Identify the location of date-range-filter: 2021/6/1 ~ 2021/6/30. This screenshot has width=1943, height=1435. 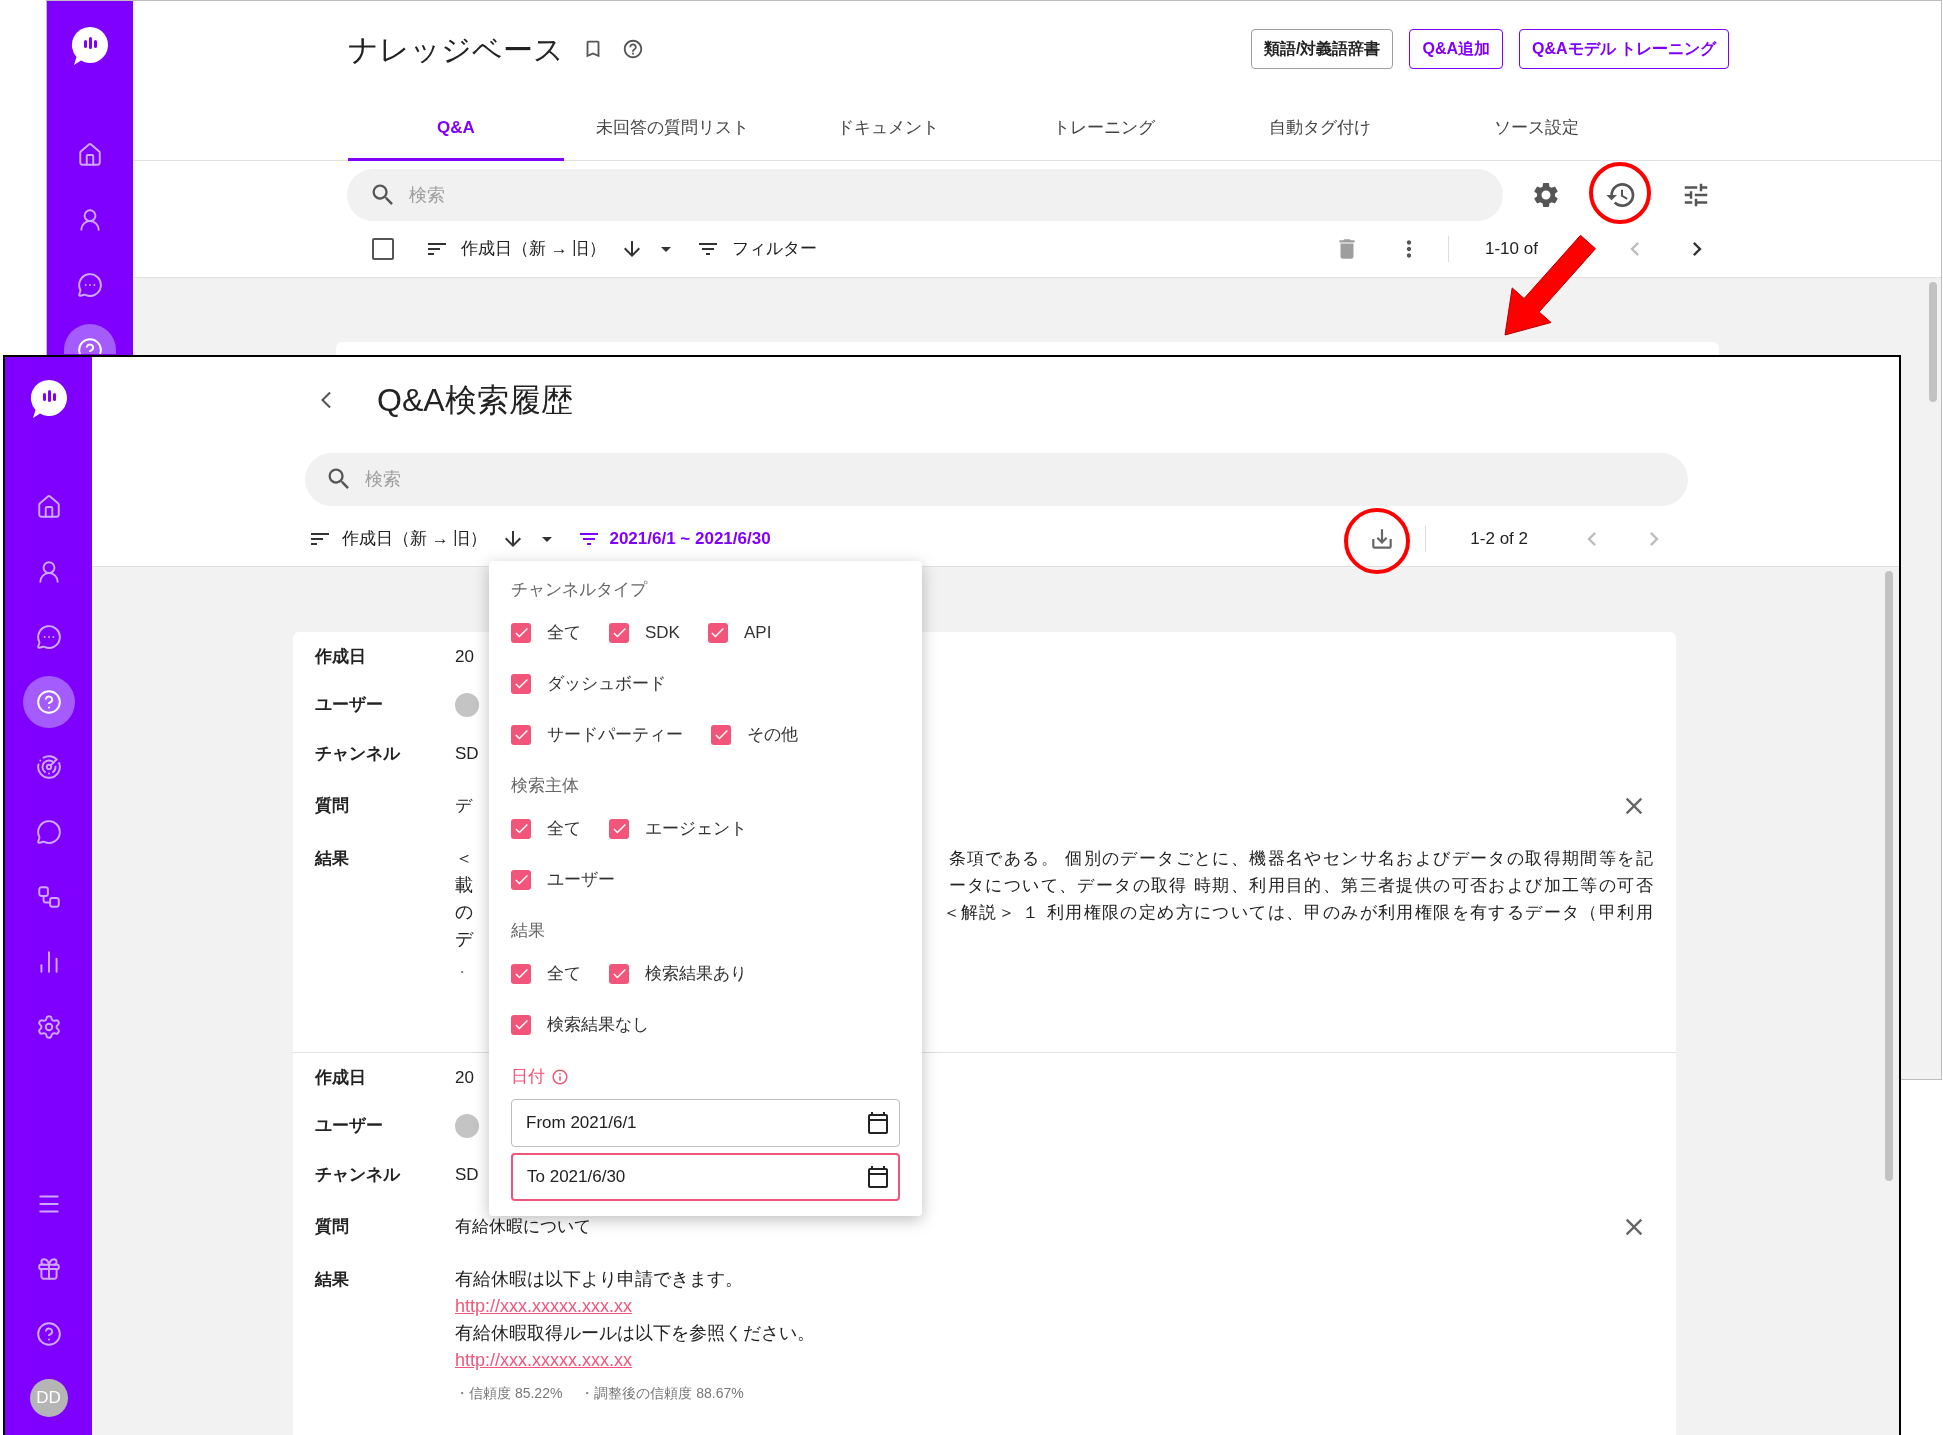
(690, 538).